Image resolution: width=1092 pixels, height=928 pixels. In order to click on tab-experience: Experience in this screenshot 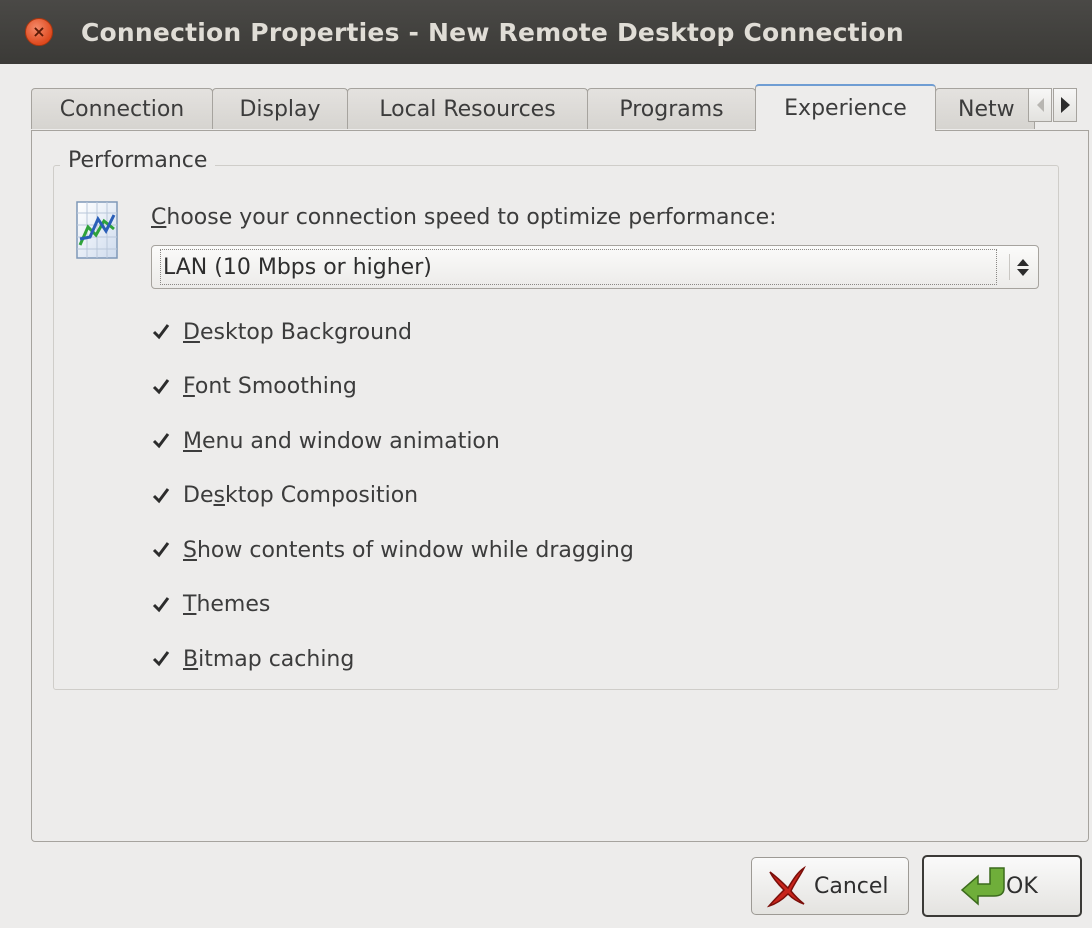, I will do `click(845, 107)`.